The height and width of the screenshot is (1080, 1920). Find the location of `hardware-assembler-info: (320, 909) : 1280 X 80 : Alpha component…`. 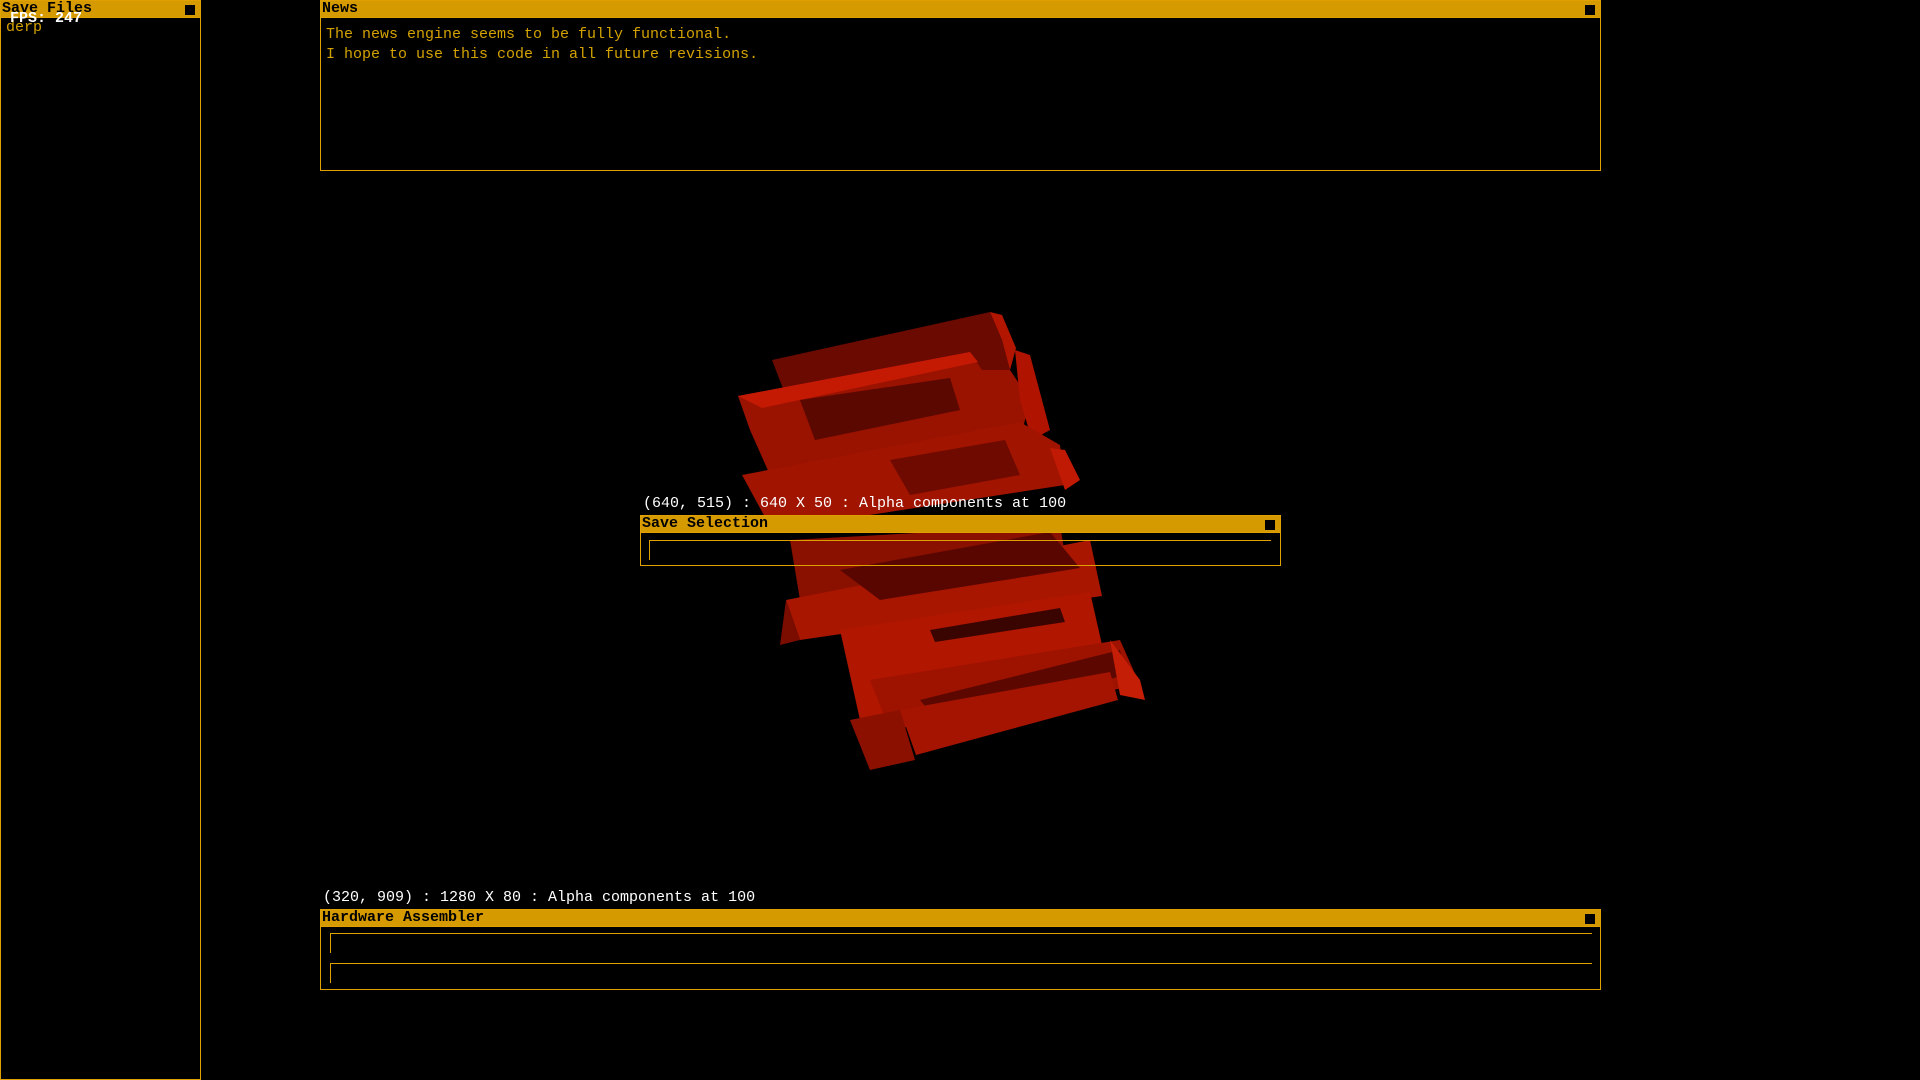

hardware-assembler-info: (320, 909) : 1280 X 80 : Alpha component… is located at coordinates (539, 897).